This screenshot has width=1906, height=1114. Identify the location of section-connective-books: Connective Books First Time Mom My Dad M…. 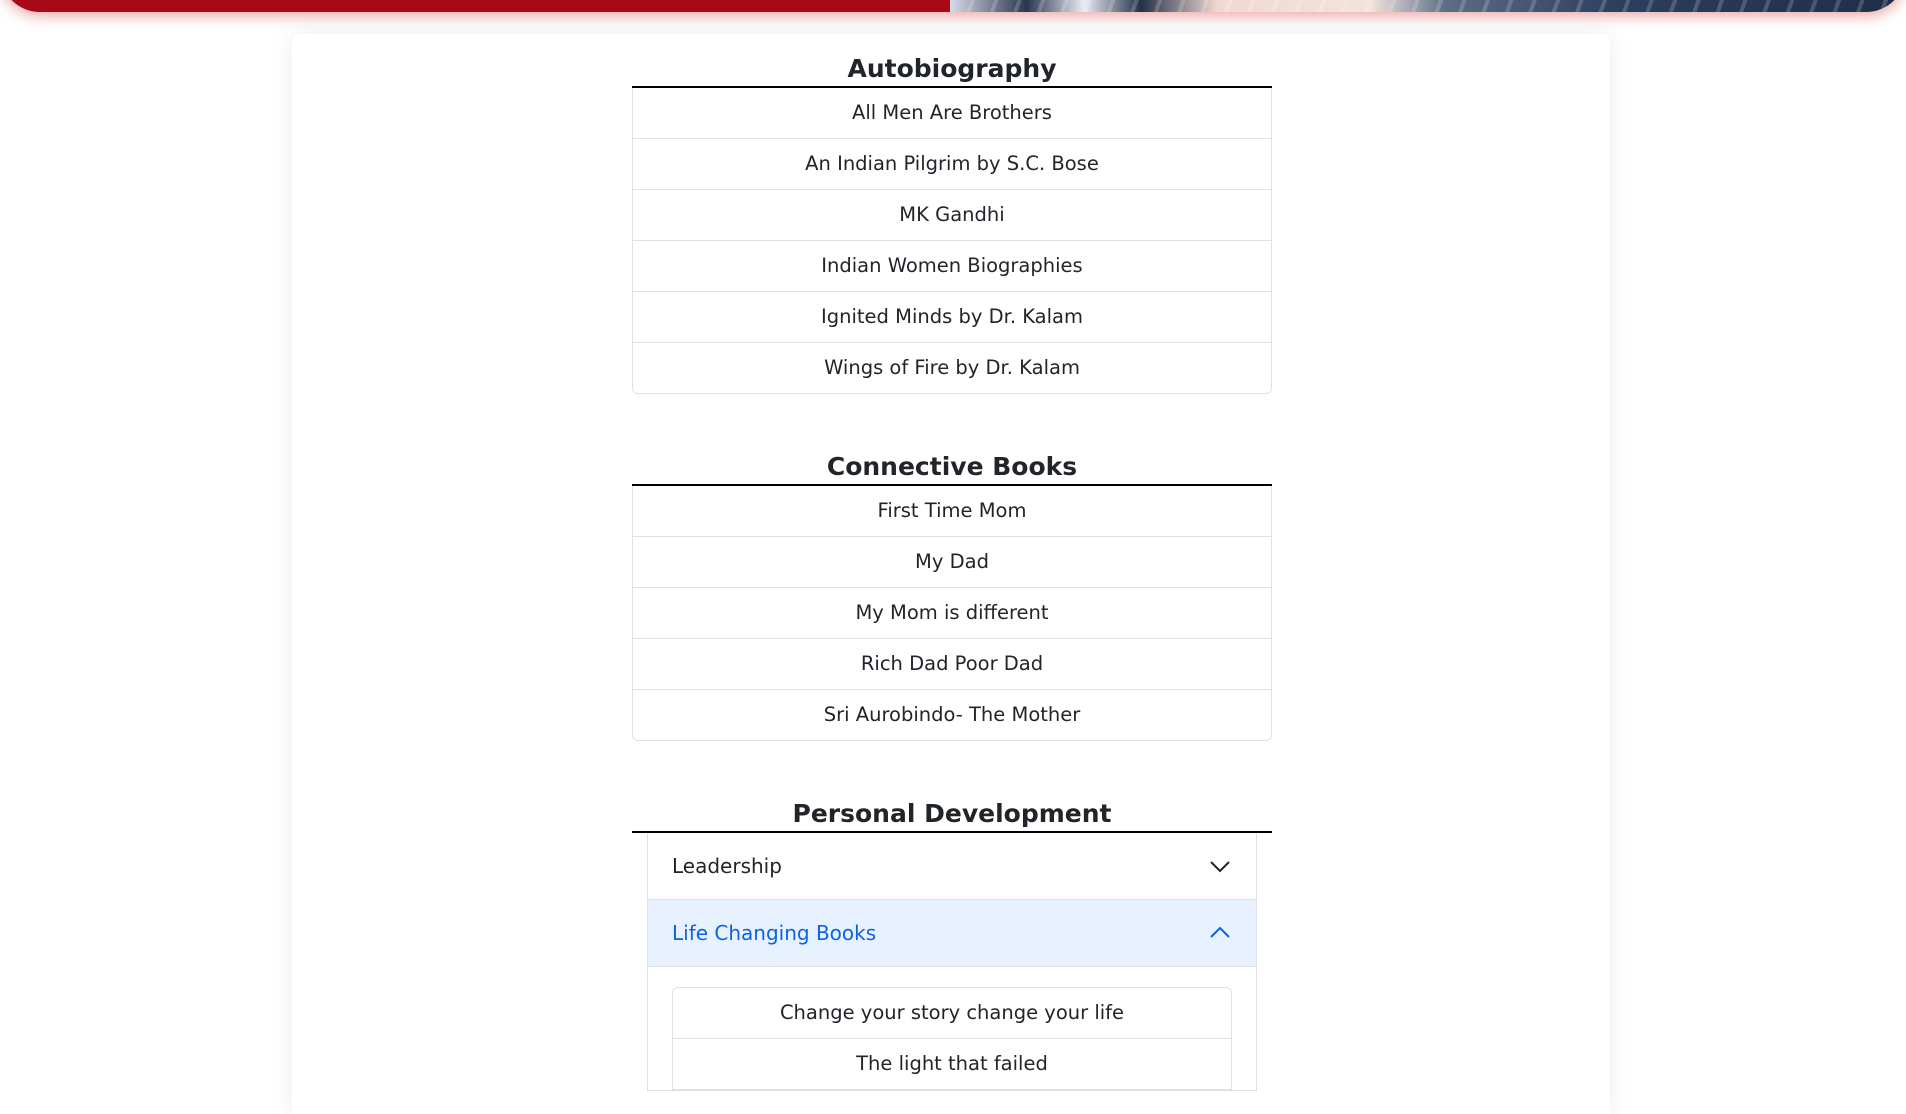
(952, 595).